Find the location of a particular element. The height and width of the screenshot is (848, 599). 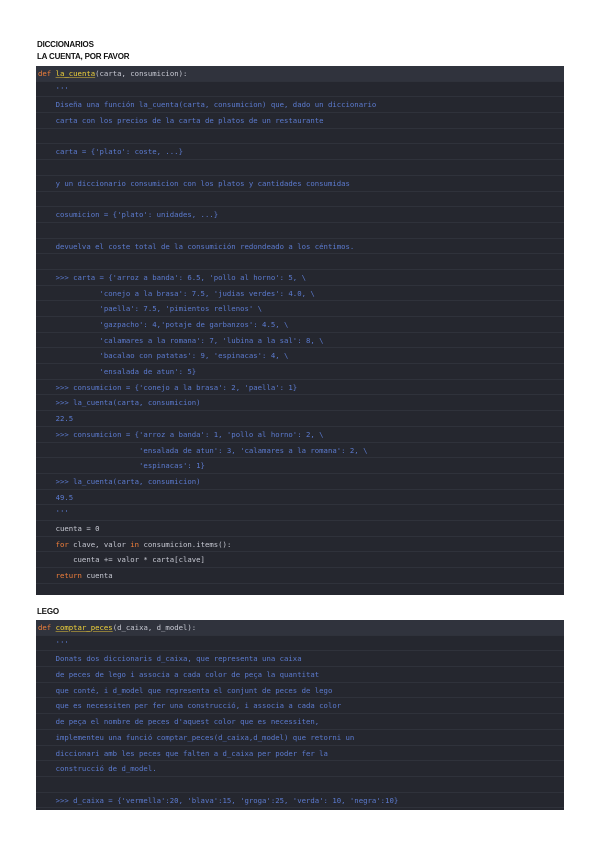

section-title-lego: LEGO is located at coordinates (48, 611).